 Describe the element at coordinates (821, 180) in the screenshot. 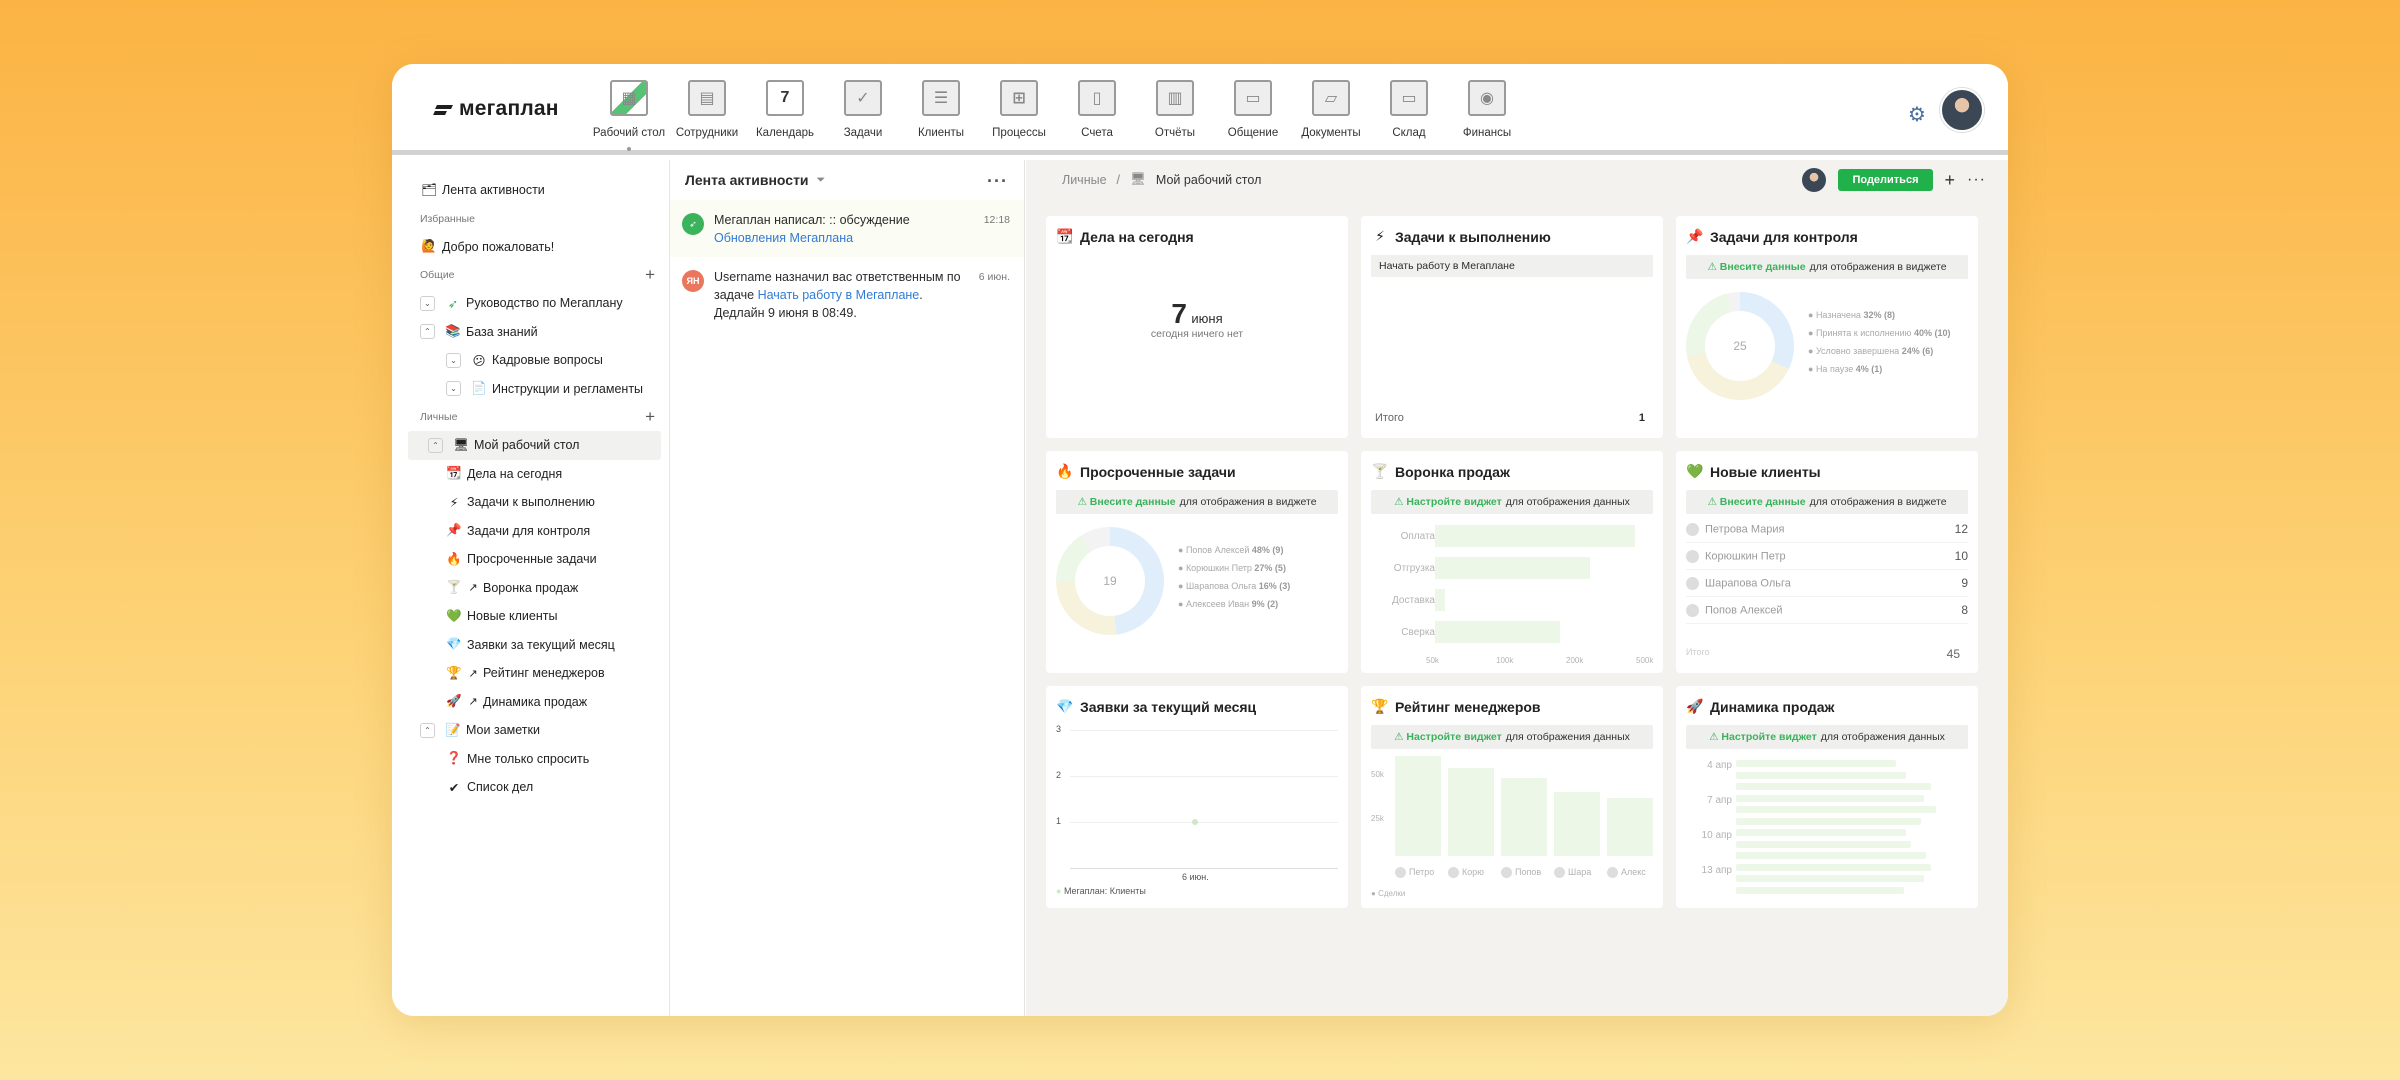

I see `filter-icon: ⏷` at that location.